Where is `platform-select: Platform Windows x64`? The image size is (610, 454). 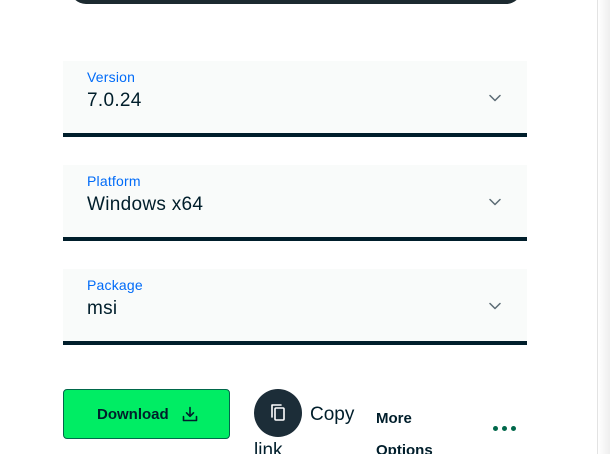
platform-select: Platform Windows x64 is located at coordinates (295, 203).